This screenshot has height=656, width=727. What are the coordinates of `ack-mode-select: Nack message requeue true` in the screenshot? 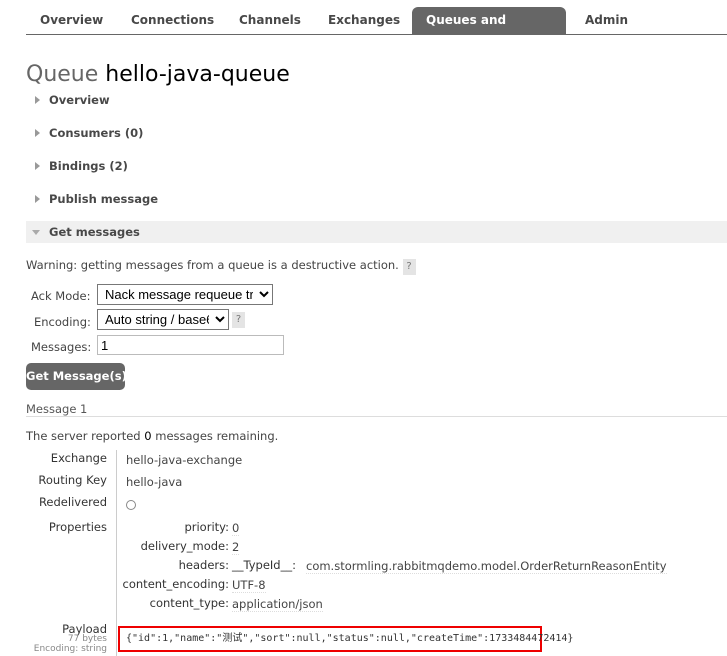 It's located at (185, 294).